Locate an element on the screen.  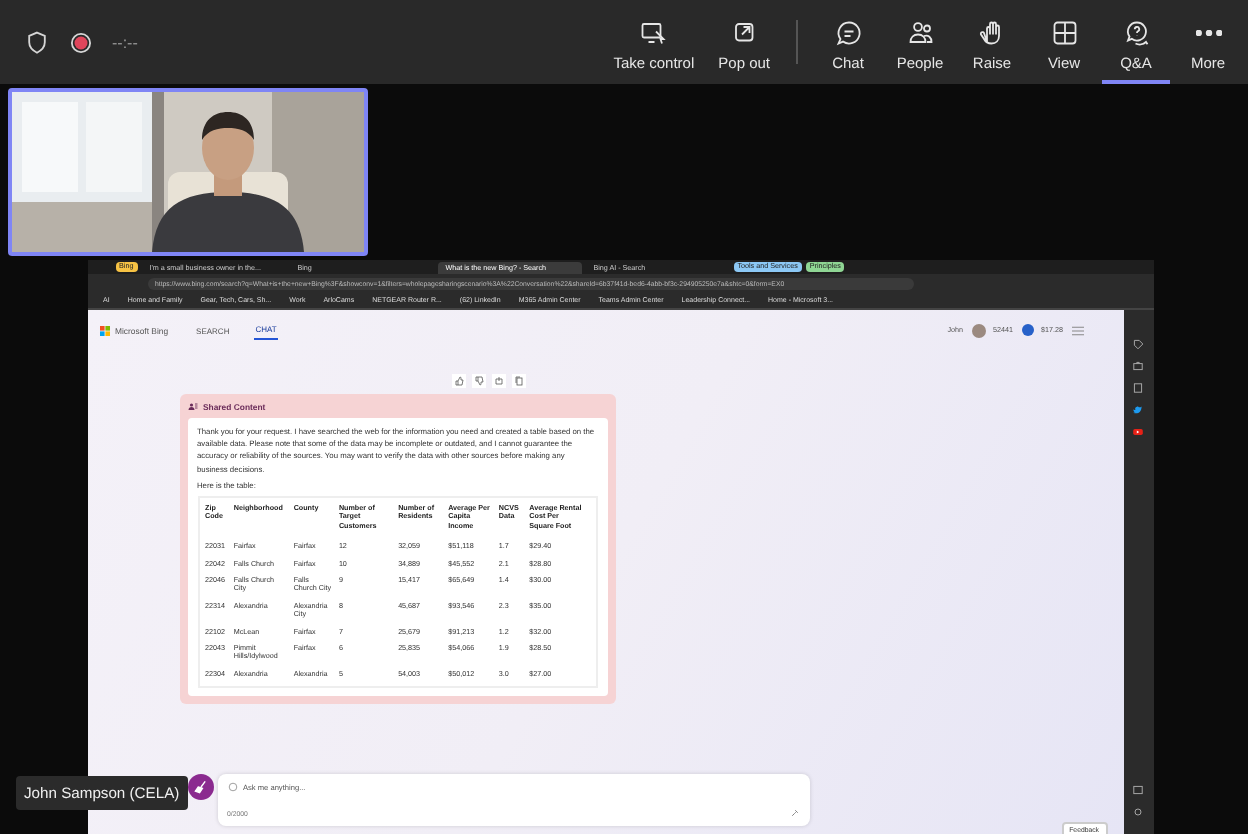
bird-icon is located at coordinates (1138, 410).